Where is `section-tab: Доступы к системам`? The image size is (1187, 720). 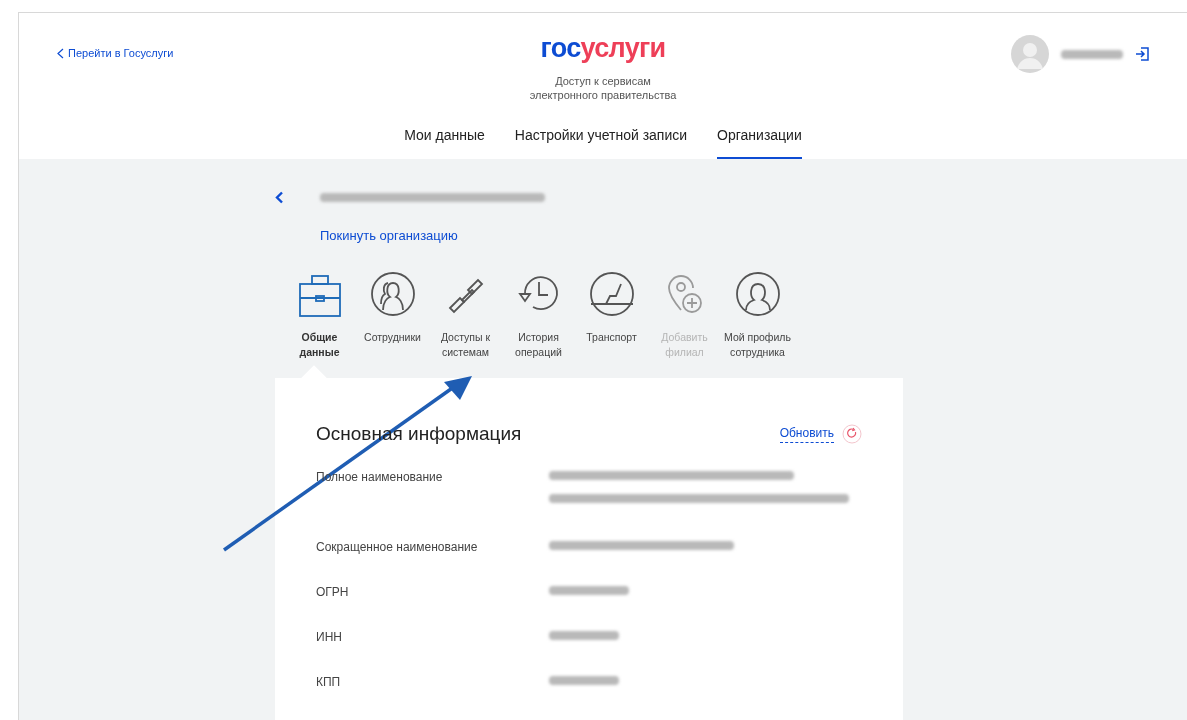 section-tab: Доступы к системам is located at coordinates (465, 314).